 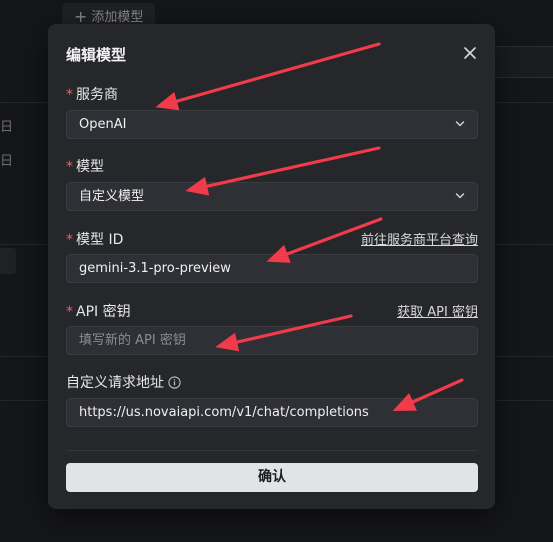 What do you see at coordinates (419, 238) in the screenshot?
I see `provider-platform-link: 前往服务商平台查询` at bounding box center [419, 238].